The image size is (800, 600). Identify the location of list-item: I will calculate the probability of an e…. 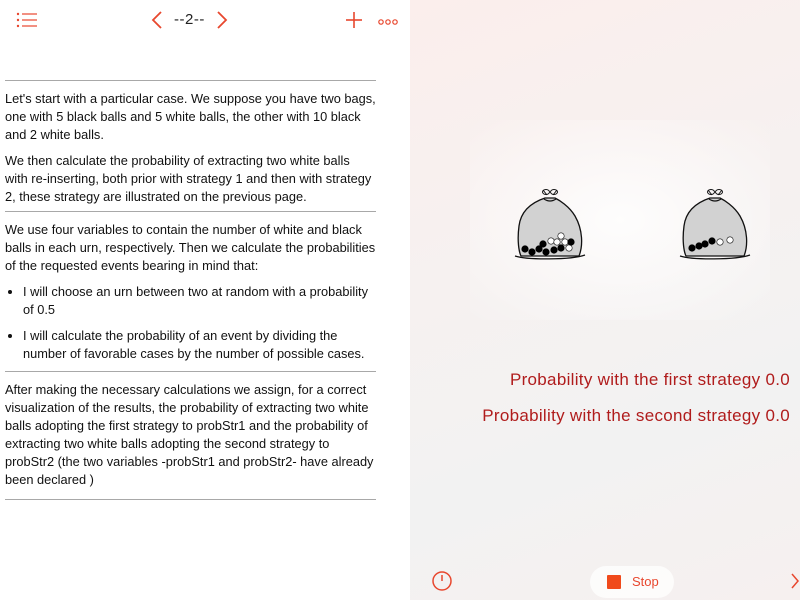
(190, 345).